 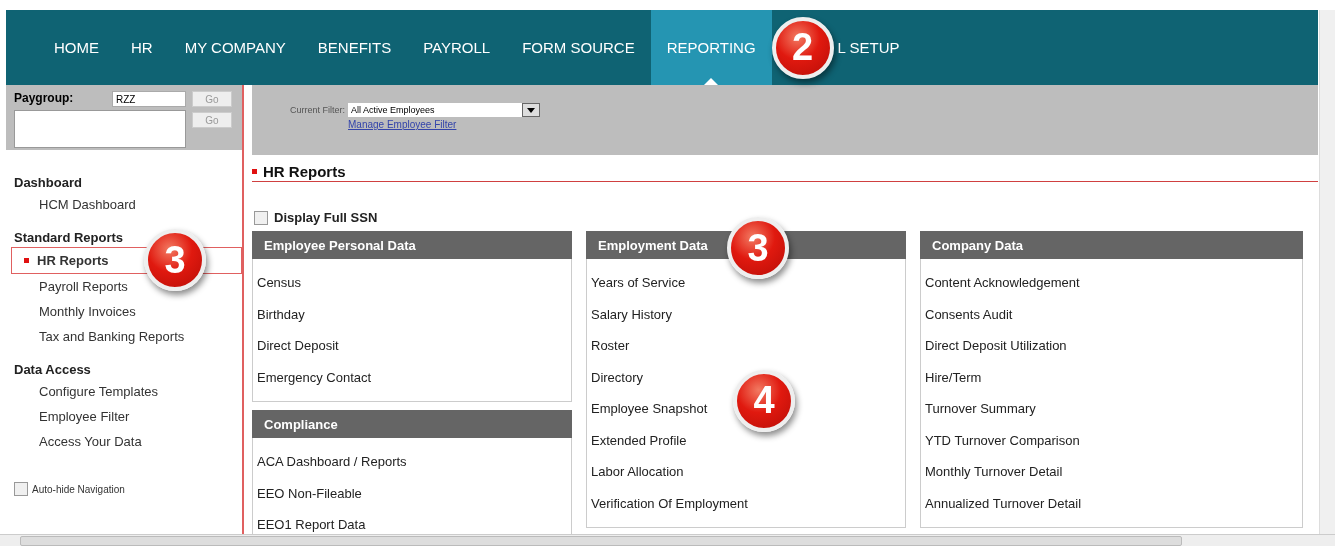 I want to click on report-link: Content Acknowledgement, so click(x=1002, y=283).